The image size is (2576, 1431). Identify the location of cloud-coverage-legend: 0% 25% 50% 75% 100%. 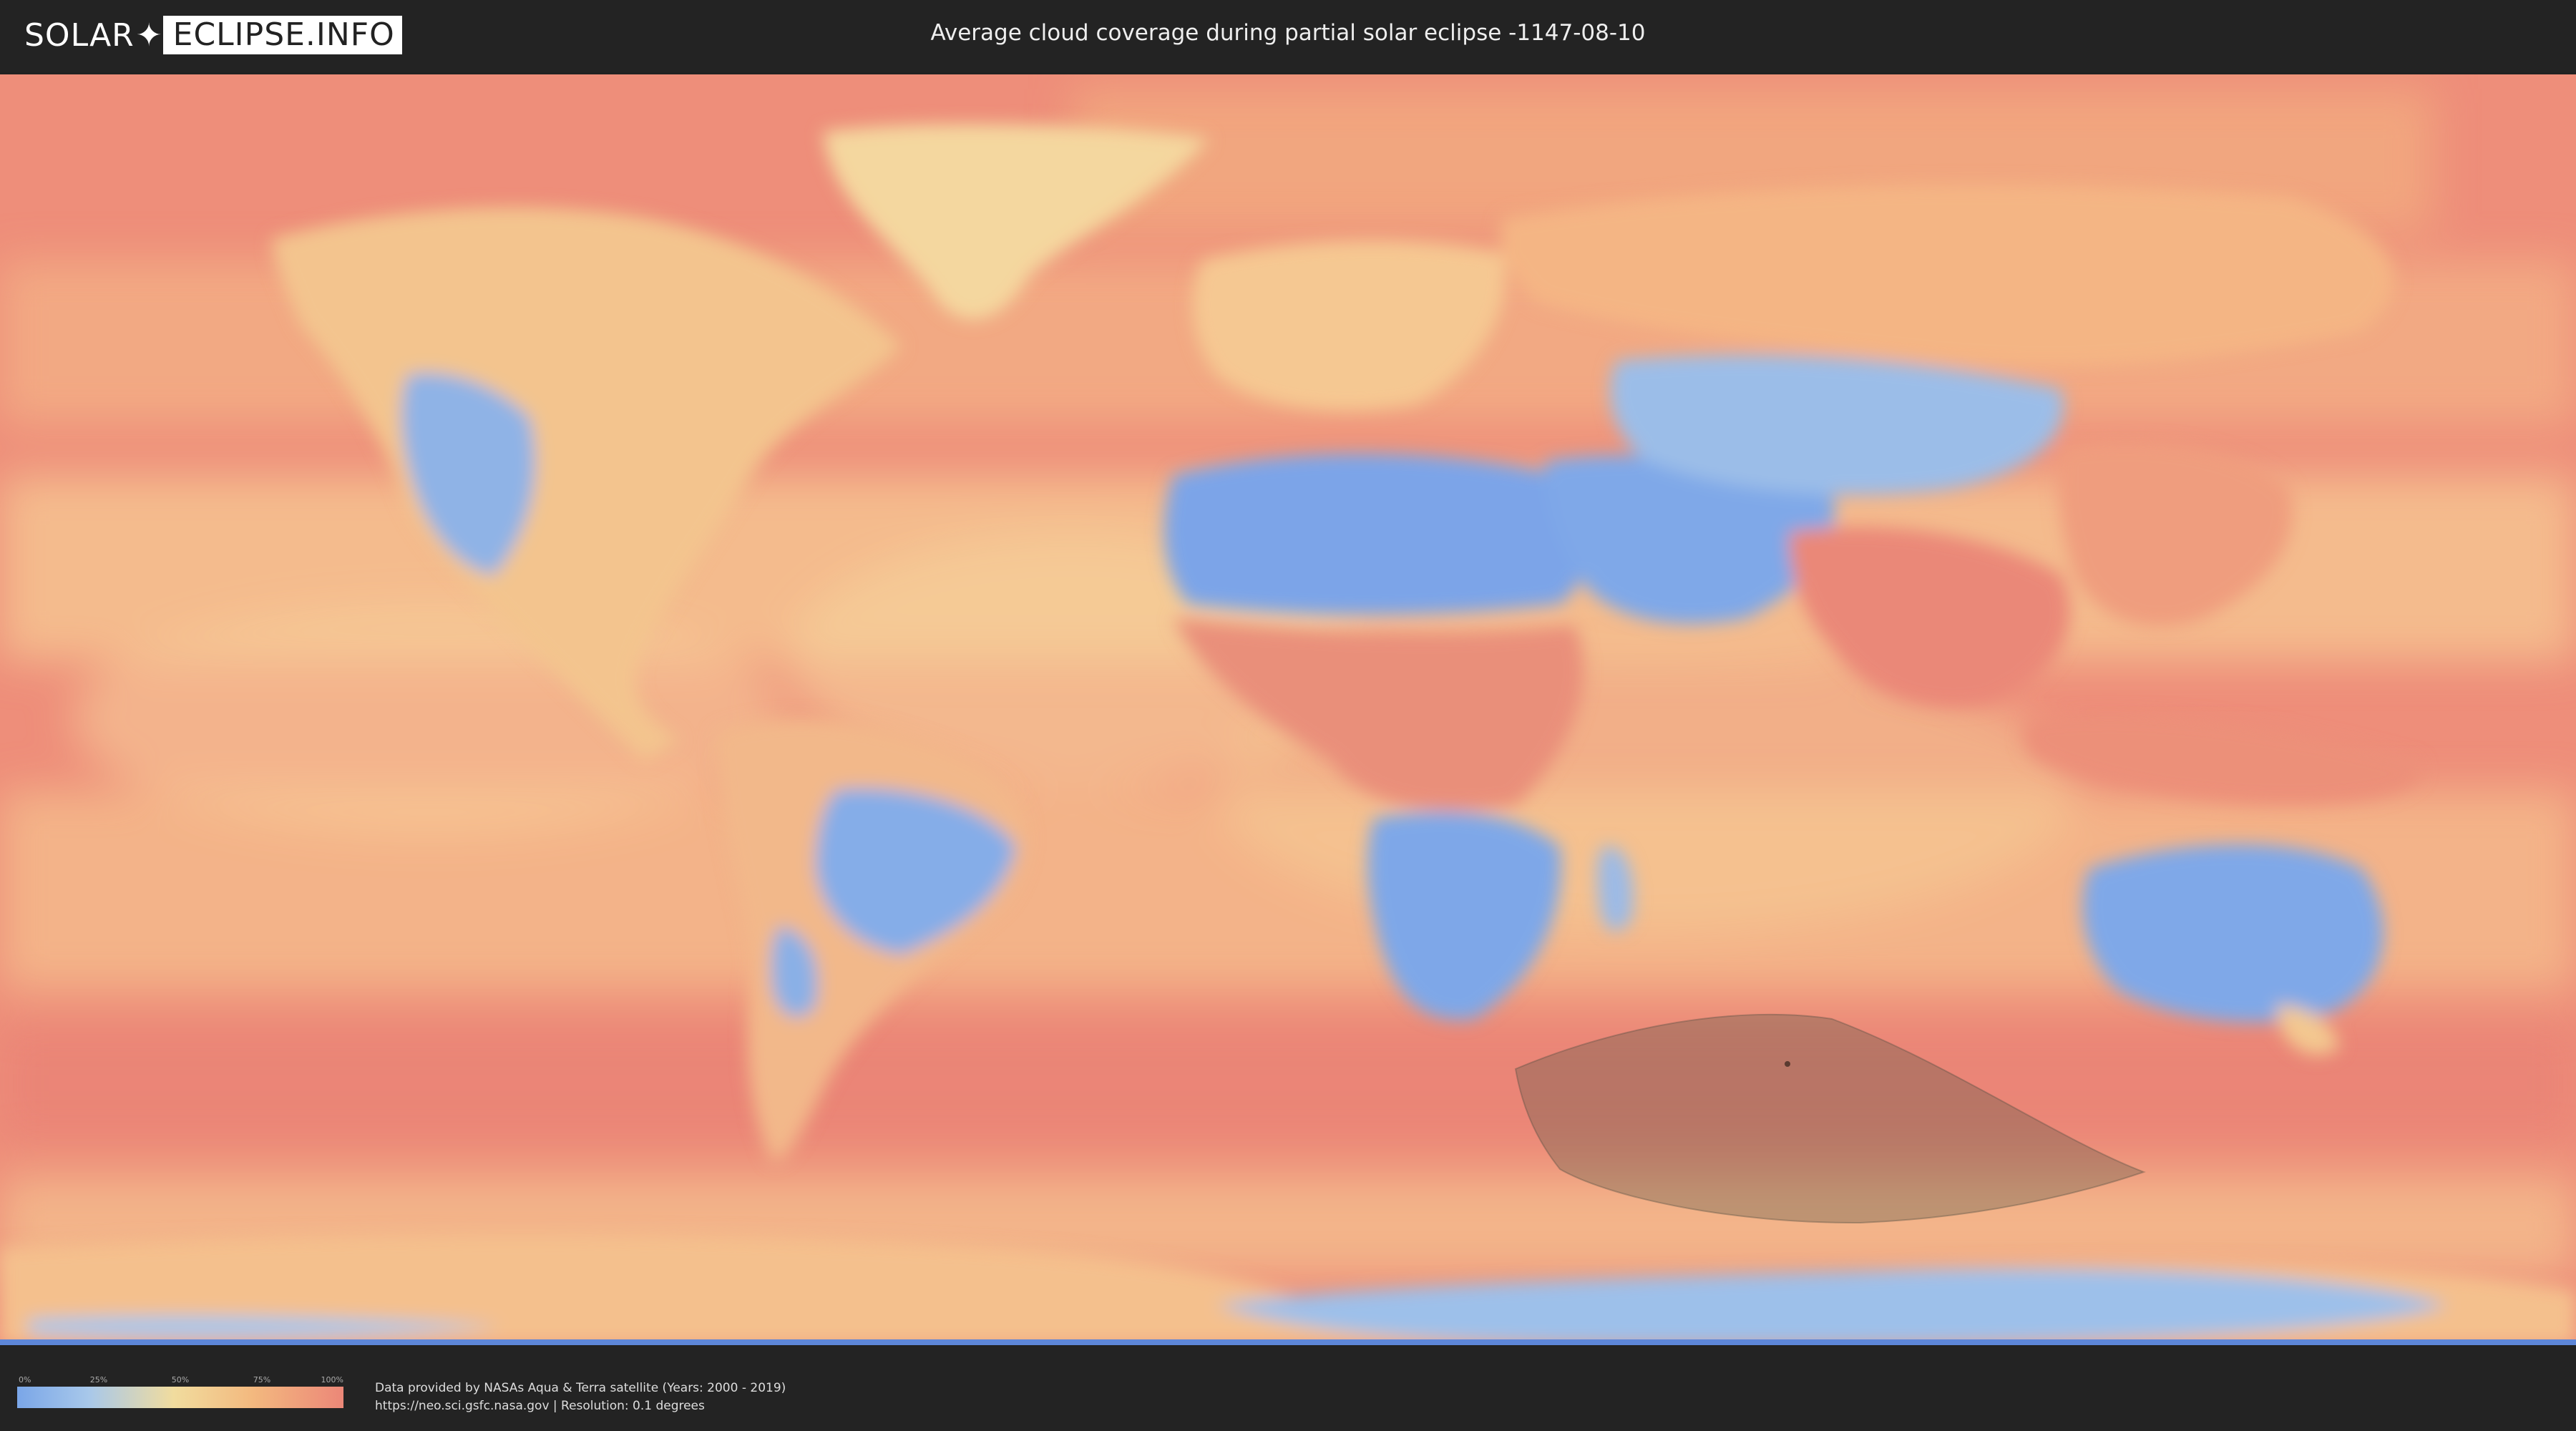
(180, 1391).